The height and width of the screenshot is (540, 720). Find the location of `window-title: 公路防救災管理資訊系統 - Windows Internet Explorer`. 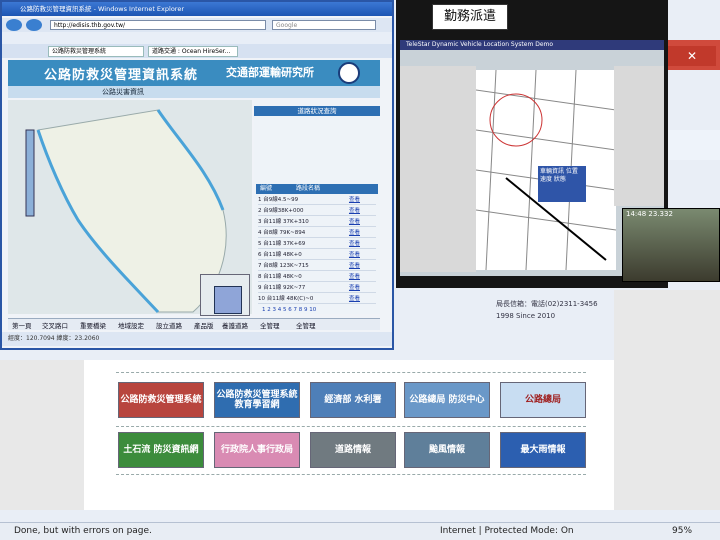

window-title: 公路防救災管理資訊系統 - Windows Internet Explorer is located at coordinates (197, 9).